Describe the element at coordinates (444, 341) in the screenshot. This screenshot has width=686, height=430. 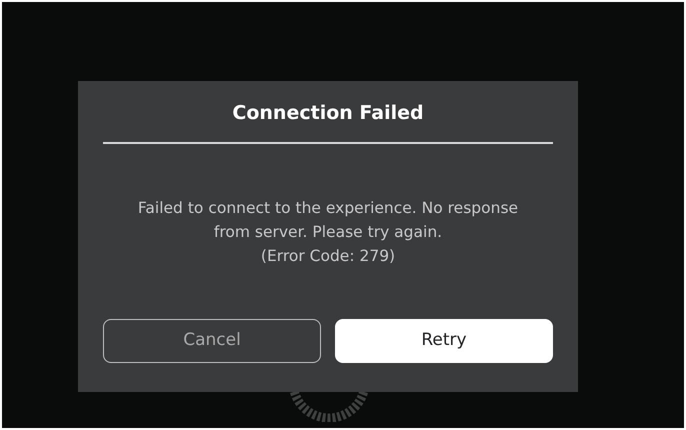
I see `retry-button: Retry` at that location.